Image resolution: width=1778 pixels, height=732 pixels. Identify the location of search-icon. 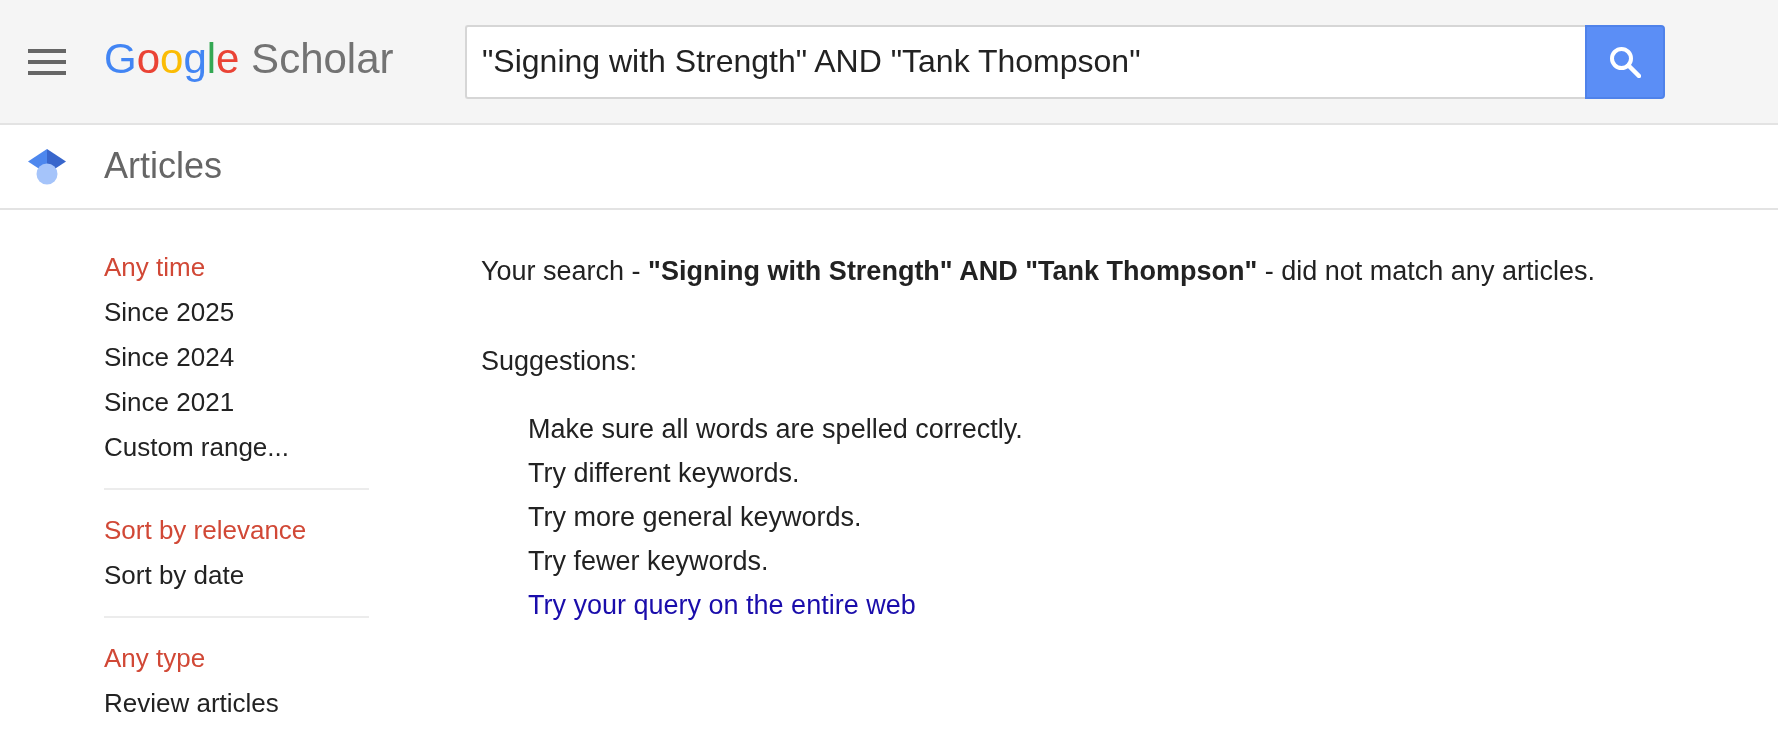
(1625, 61).